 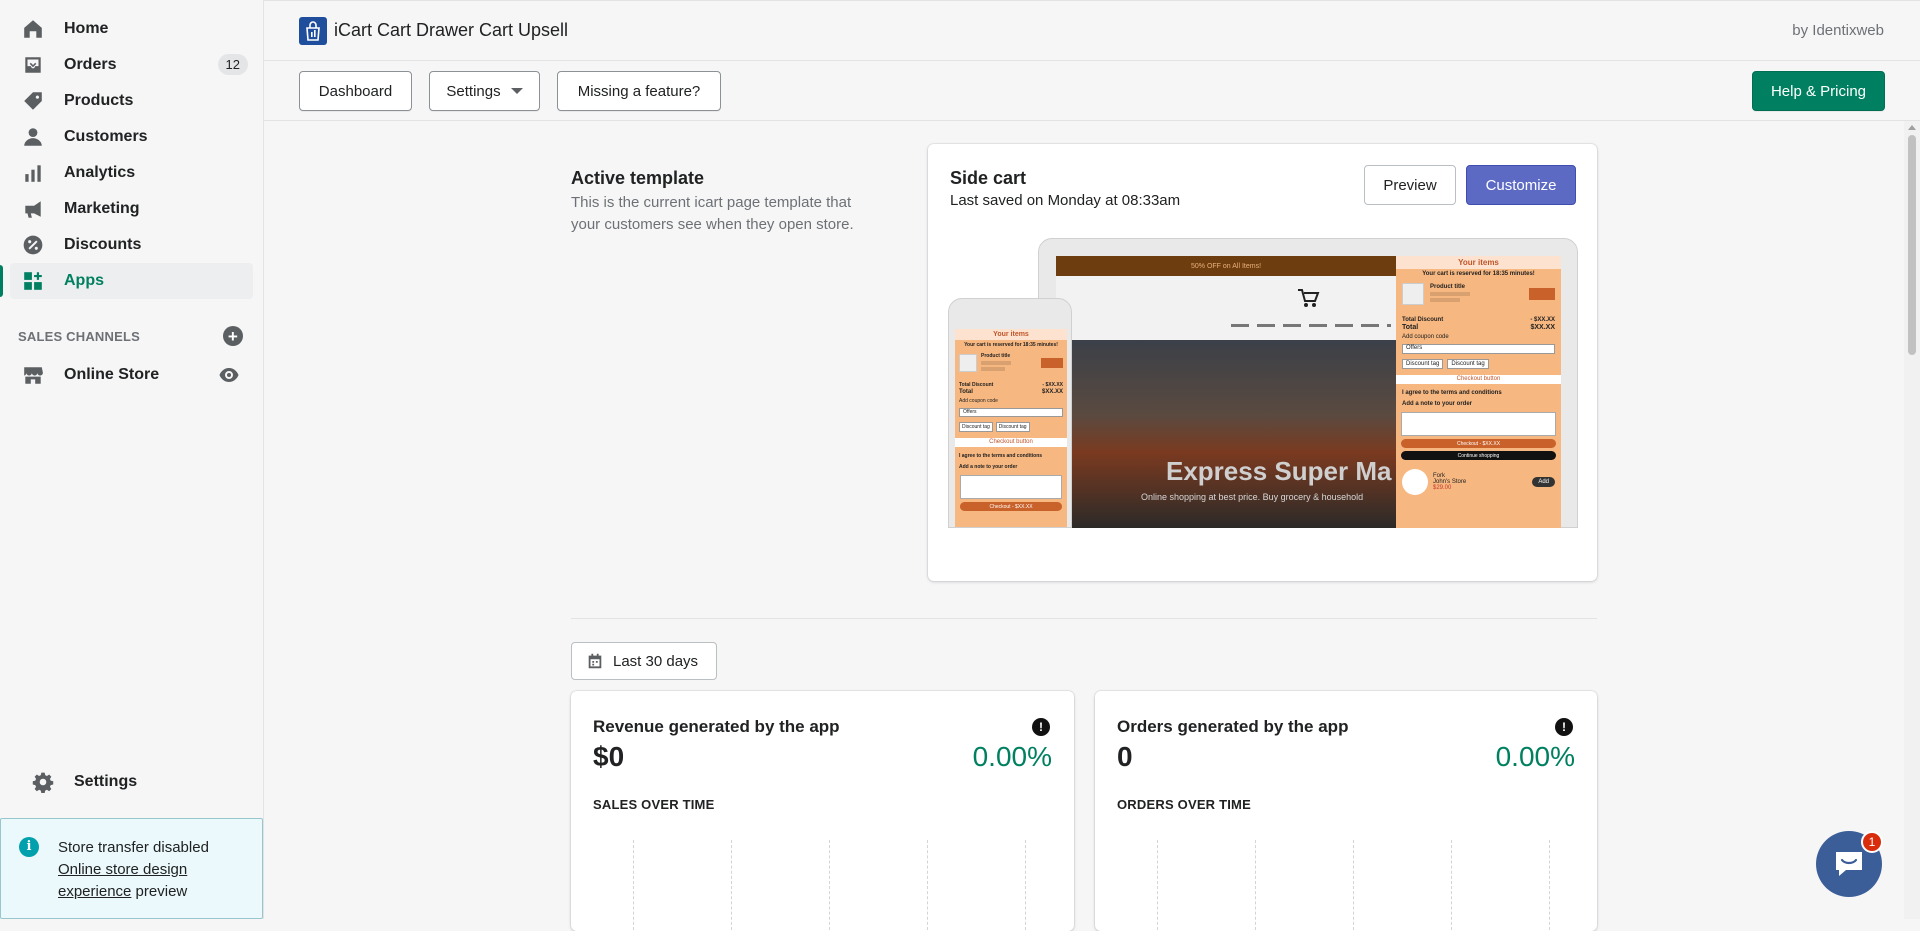 I want to click on app-logo-icon, so click(x=313, y=31).